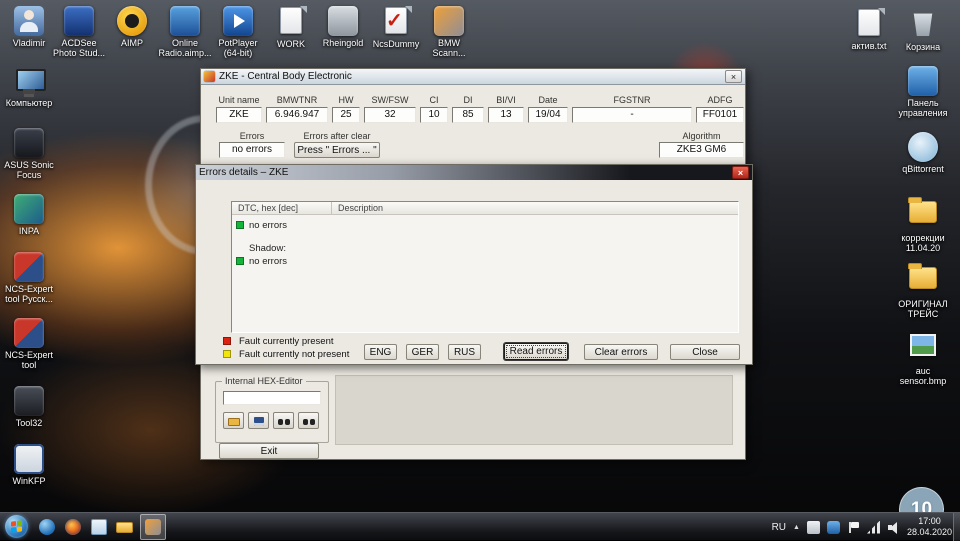 The width and height of the screenshot is (960, 541). I want to click on ncs-expert-rus-icon, so click(29, 267).